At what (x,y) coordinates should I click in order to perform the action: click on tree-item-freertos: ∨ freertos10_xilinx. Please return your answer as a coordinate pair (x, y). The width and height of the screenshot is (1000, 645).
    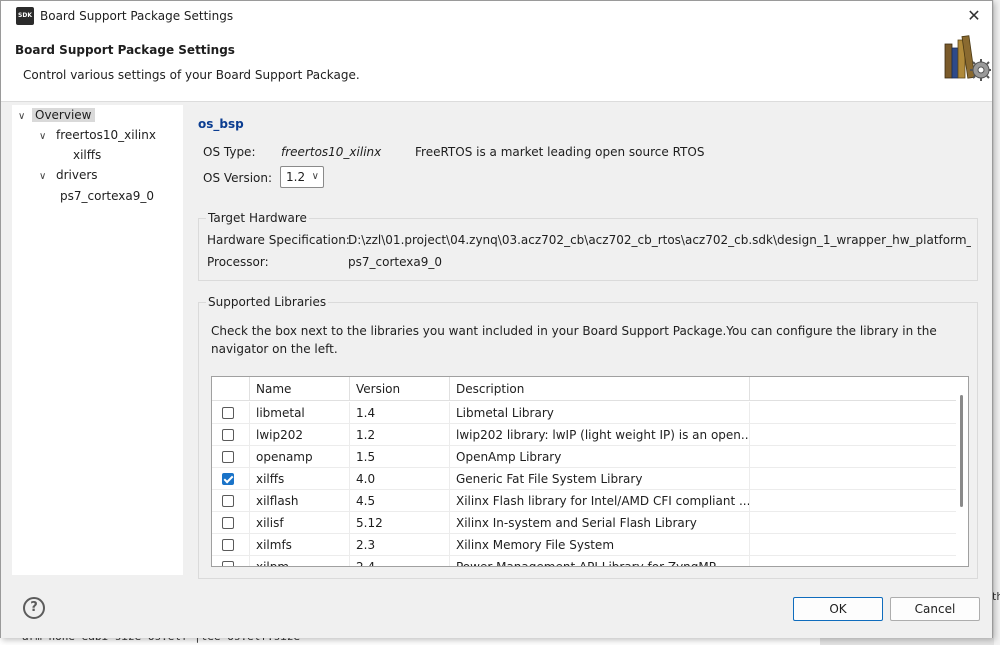
    Looking at the image, I should click on (99, 135).